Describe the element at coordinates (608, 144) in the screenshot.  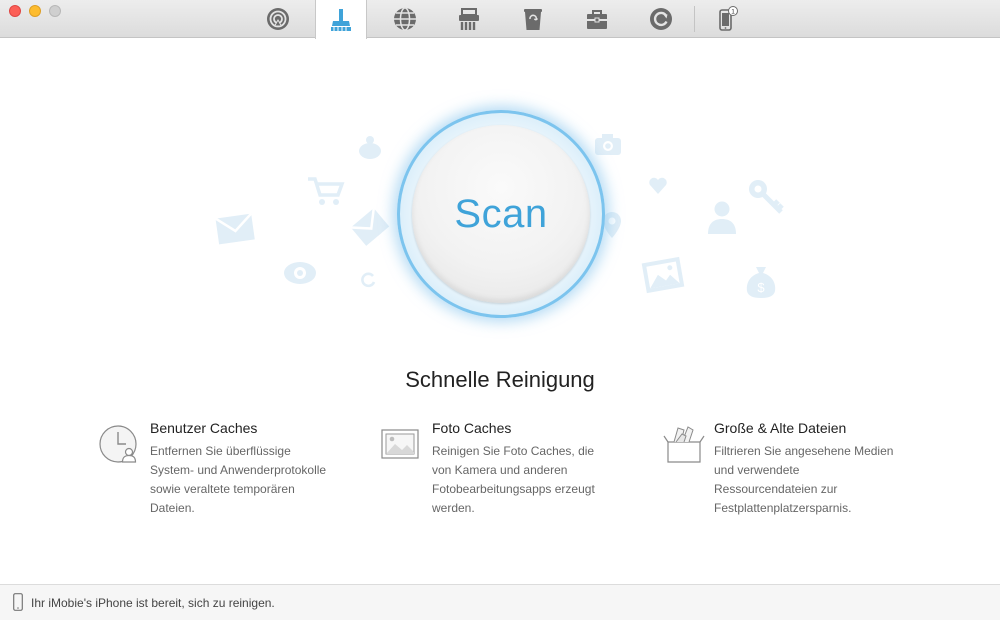
I see `camera-icon` at that location.